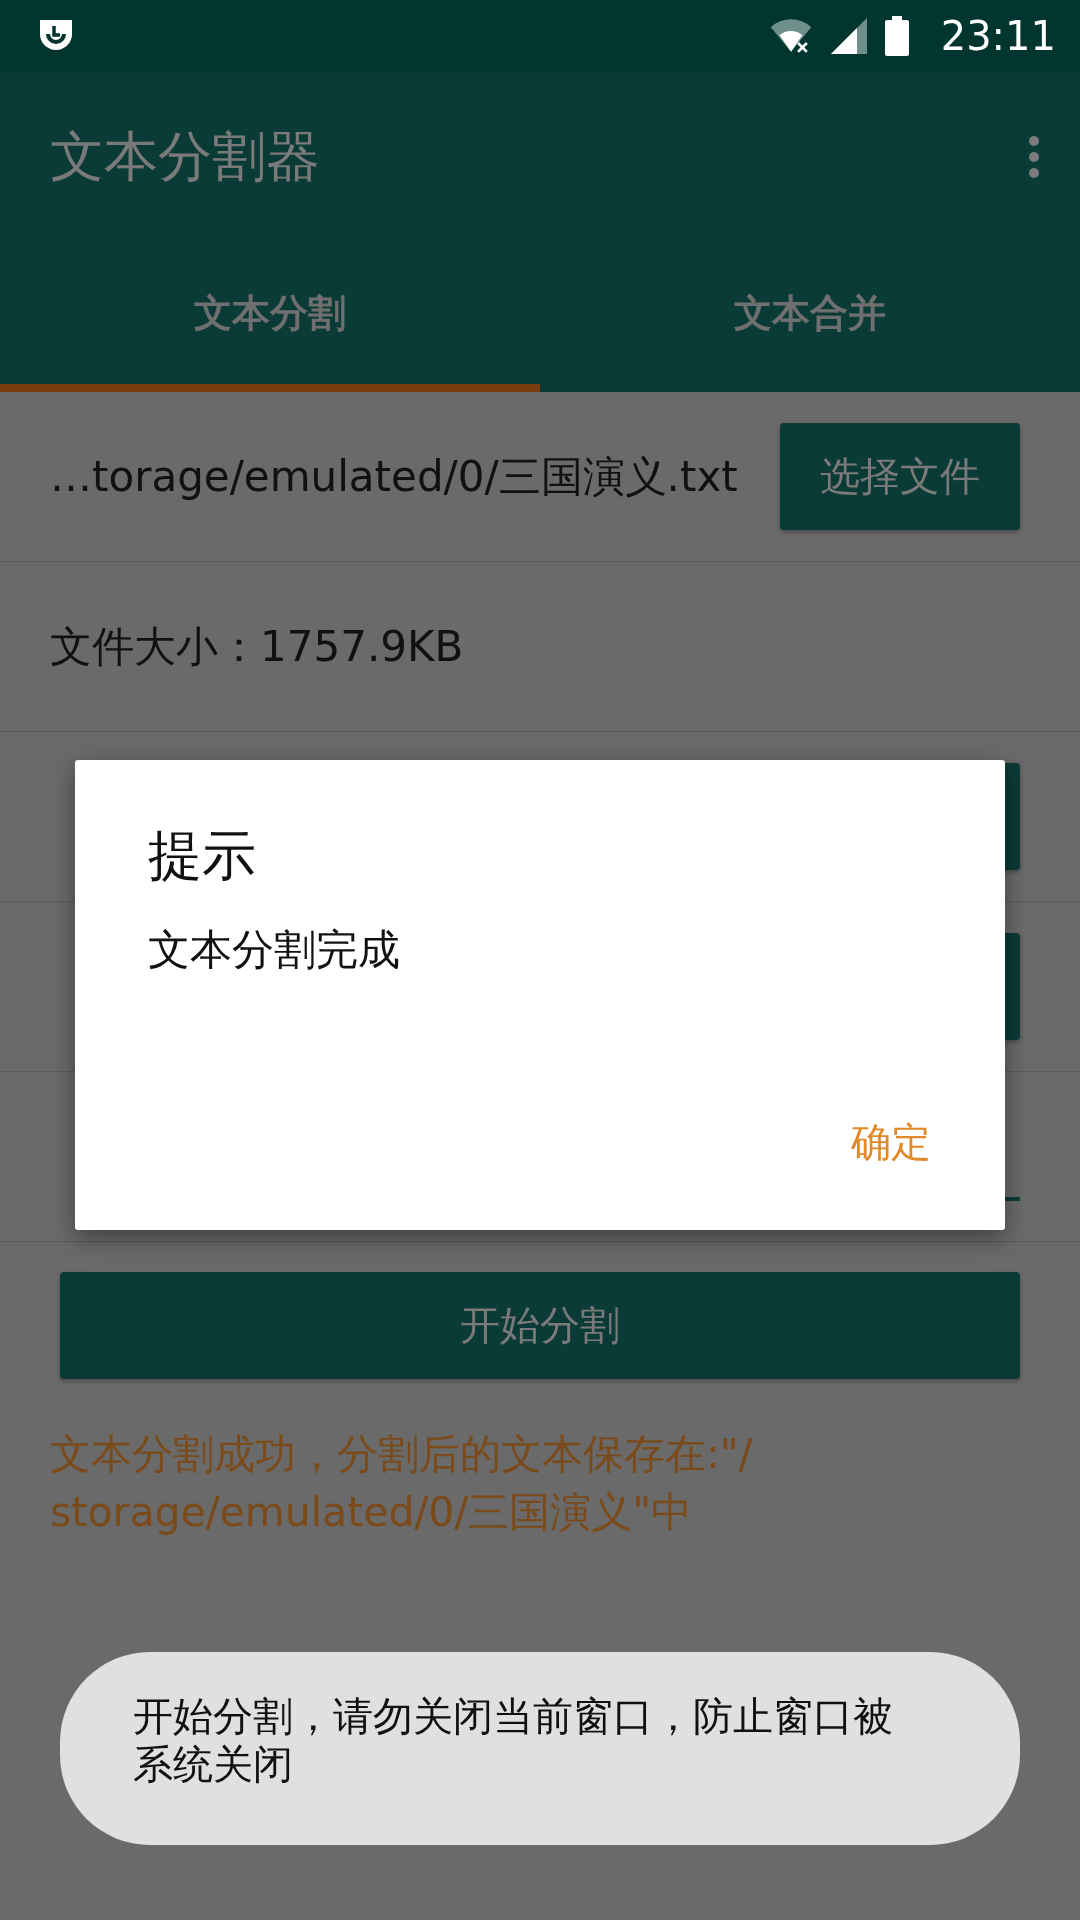 This screenshot has width=1080, height=1920. What do you see at coordinates (402, 1483) in the screenshot?
I see `result-message: 文本分割成功，分割后的文本保存在:"/storage/emulated/0/三国演义"中` at bounding box center [402, 1483].